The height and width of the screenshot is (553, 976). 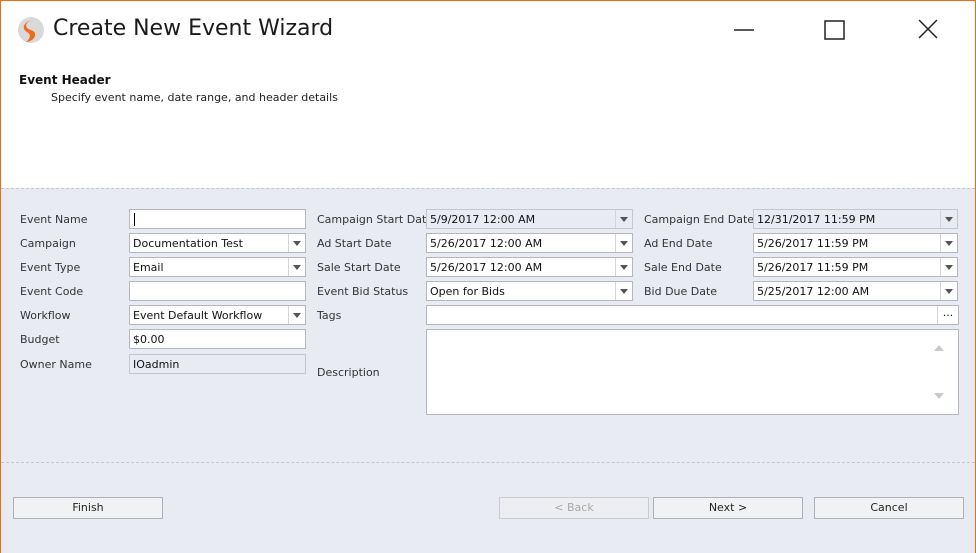 What do you see at coordinates (699, 219) in the screenshot?
I see `campaign-end-date-label: Campaign End Date` at bounding box center [699, 219].